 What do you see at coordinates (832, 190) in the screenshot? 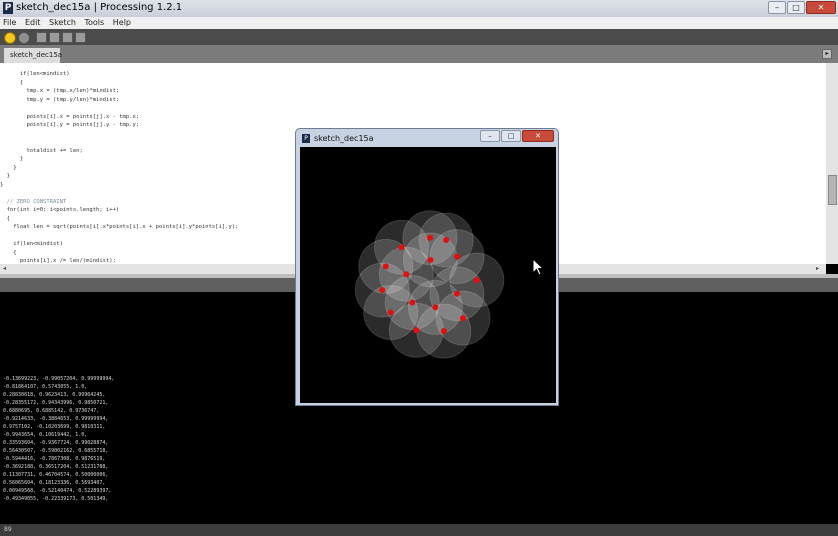
I see `scroll-thumb` at bounding box center [832, 190].